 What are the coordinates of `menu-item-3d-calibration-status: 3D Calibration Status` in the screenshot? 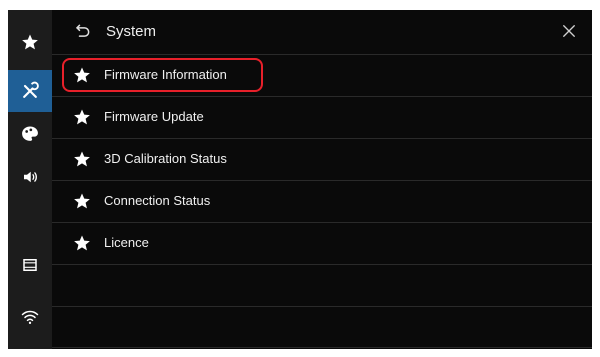 It's located at (322, 159).